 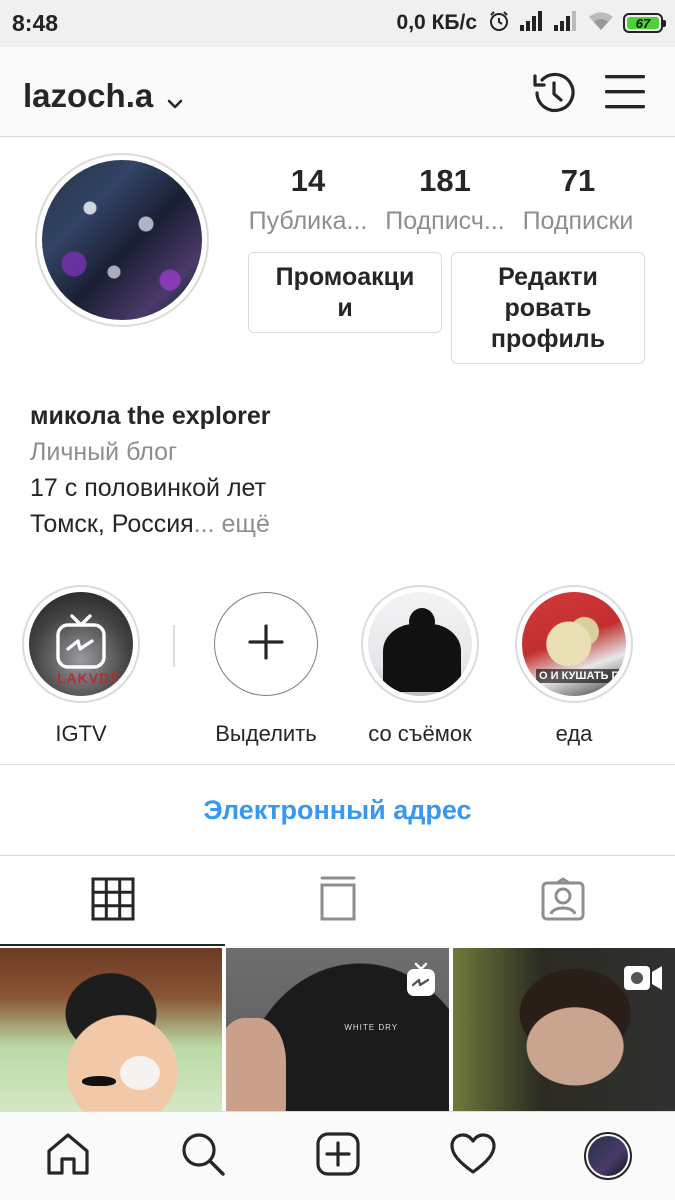 I want to click on profile-avatar-large, so click(x=122, y=240).